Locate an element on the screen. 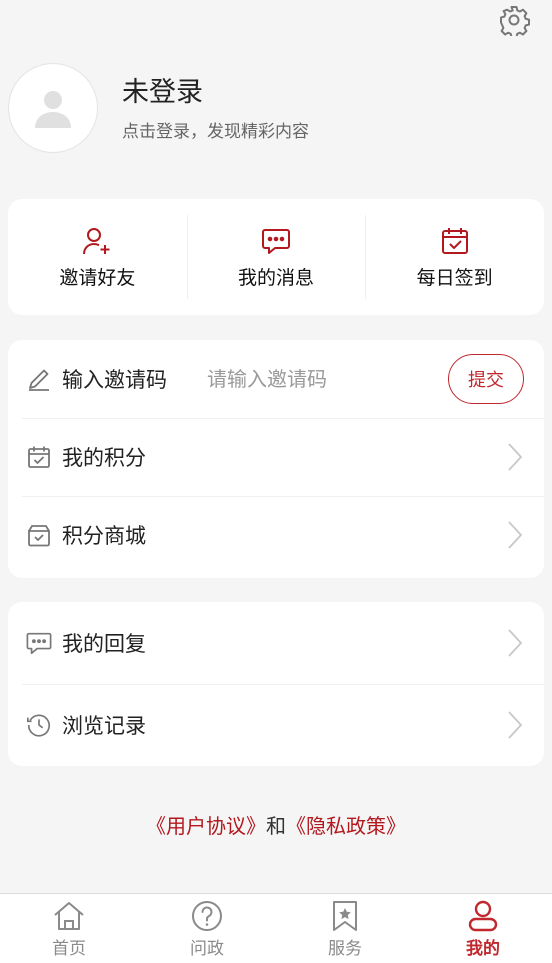  tab-label: 服务 is located at coordinates (345, 949).